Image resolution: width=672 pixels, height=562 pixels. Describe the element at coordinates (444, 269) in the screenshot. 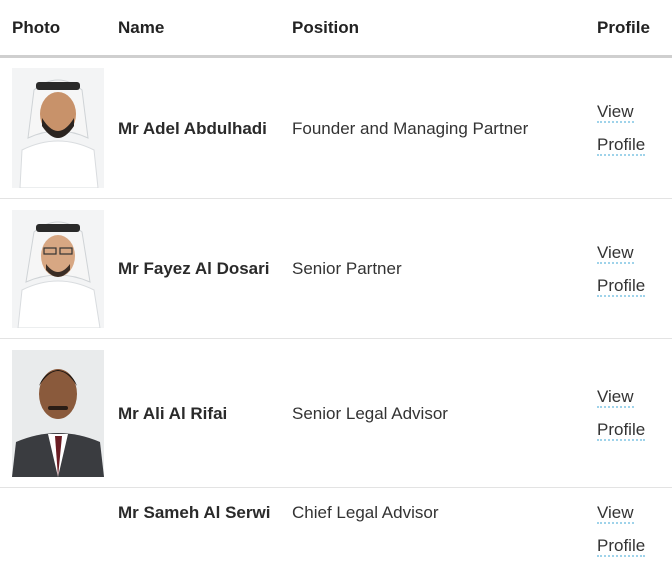

I see `position-cell: Senior Partner` at that location.